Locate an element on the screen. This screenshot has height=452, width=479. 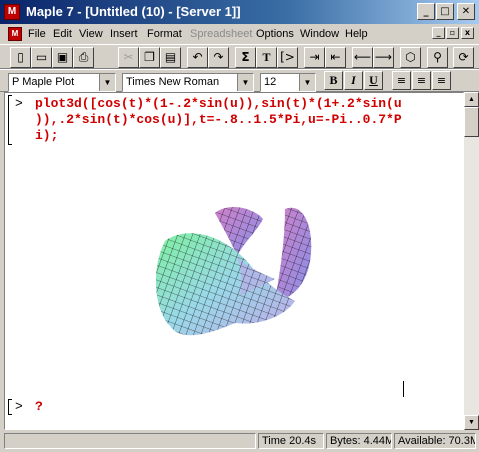
save-icon: ▣ is located at coordinates (62, 57).